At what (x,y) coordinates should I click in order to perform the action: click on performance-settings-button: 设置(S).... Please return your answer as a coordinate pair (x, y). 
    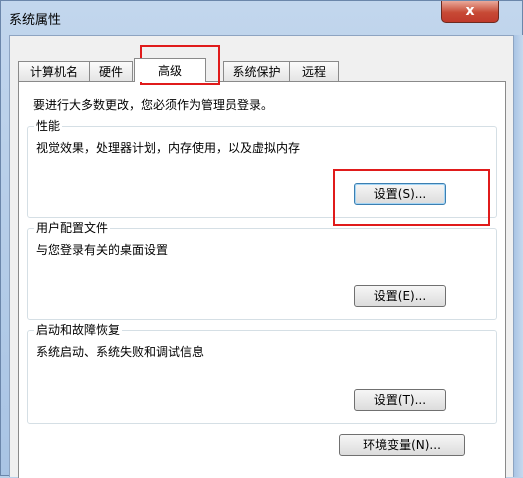
    Looking at the image, I should click on (400, 194).